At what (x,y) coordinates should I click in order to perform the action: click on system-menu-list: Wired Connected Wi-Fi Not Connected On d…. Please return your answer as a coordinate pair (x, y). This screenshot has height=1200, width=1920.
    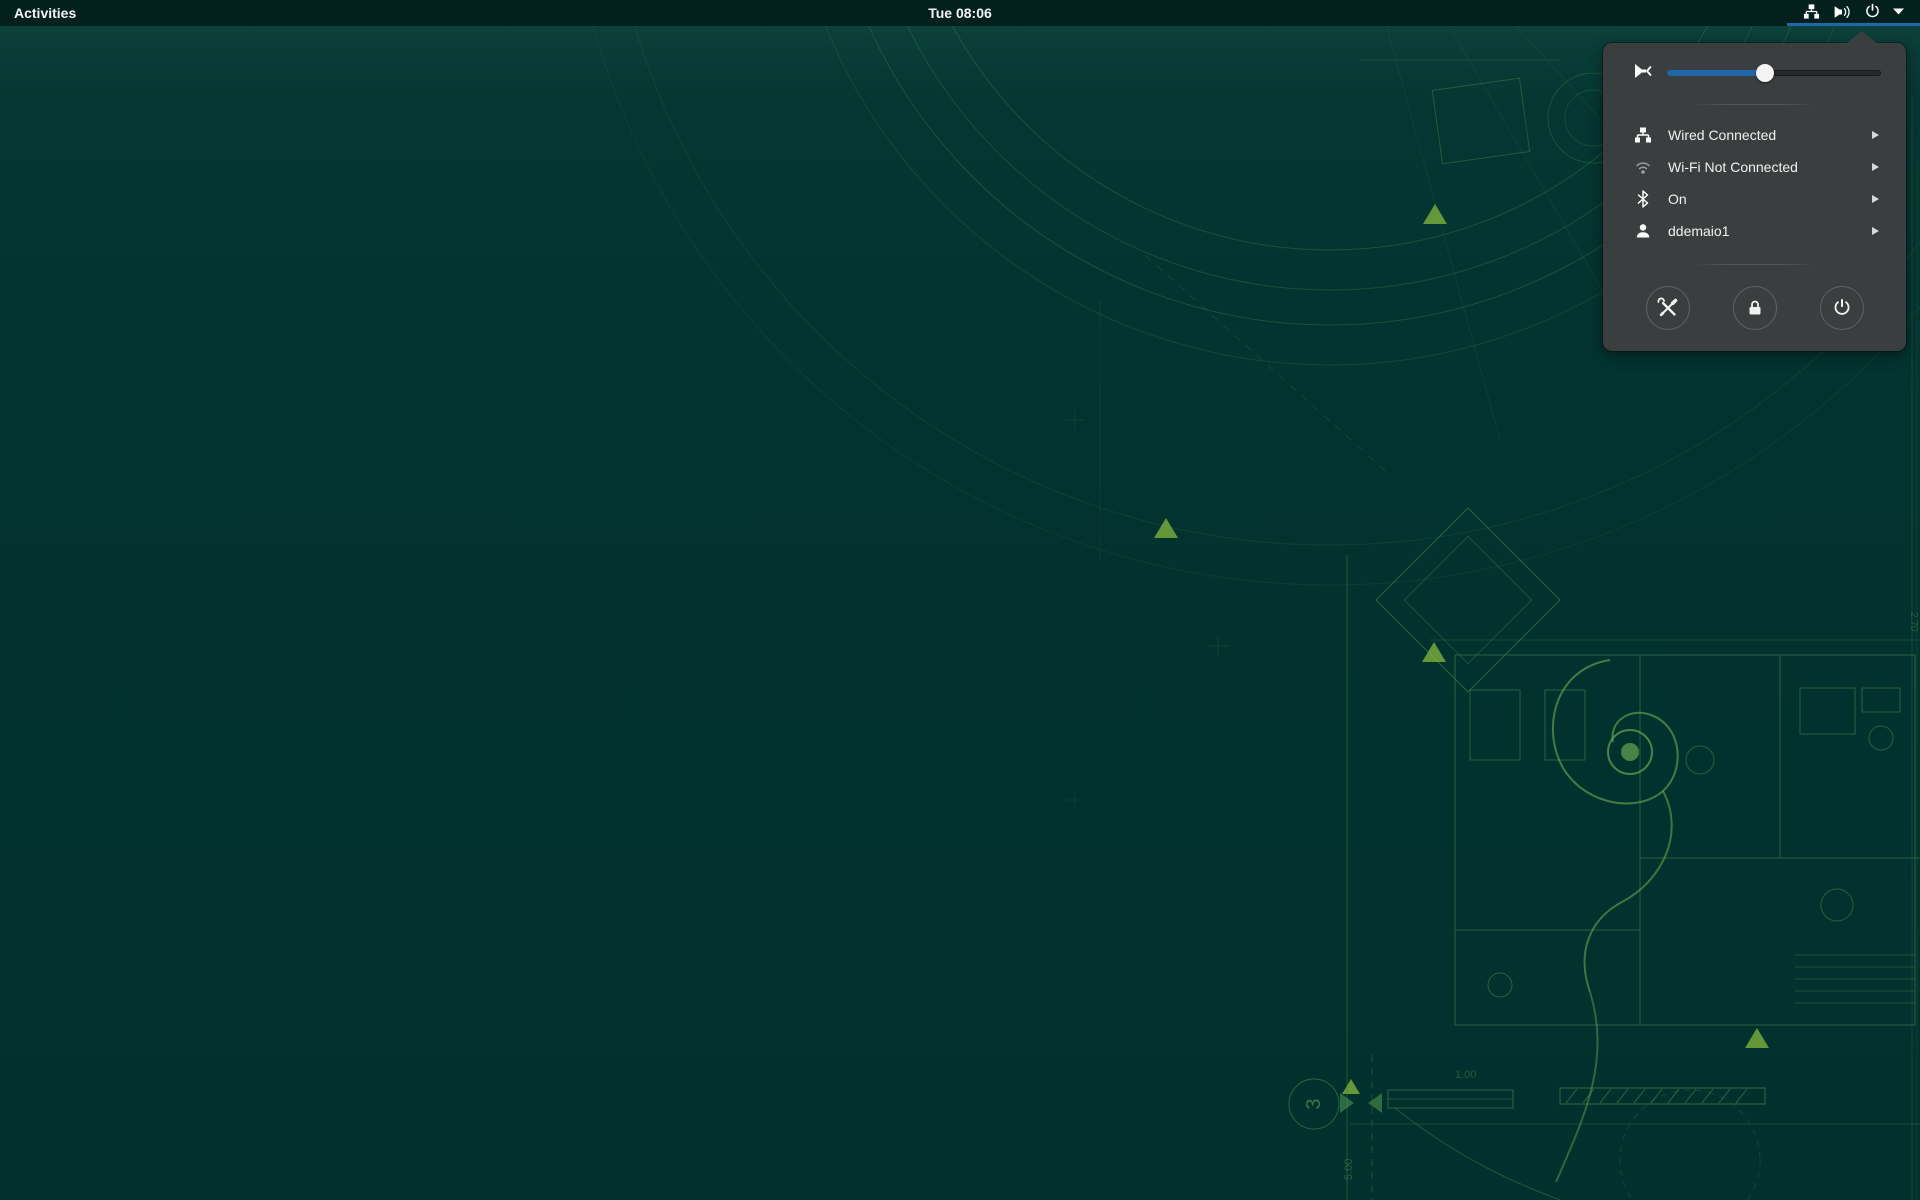
    Looking at the image, I should click on (1754, 183).